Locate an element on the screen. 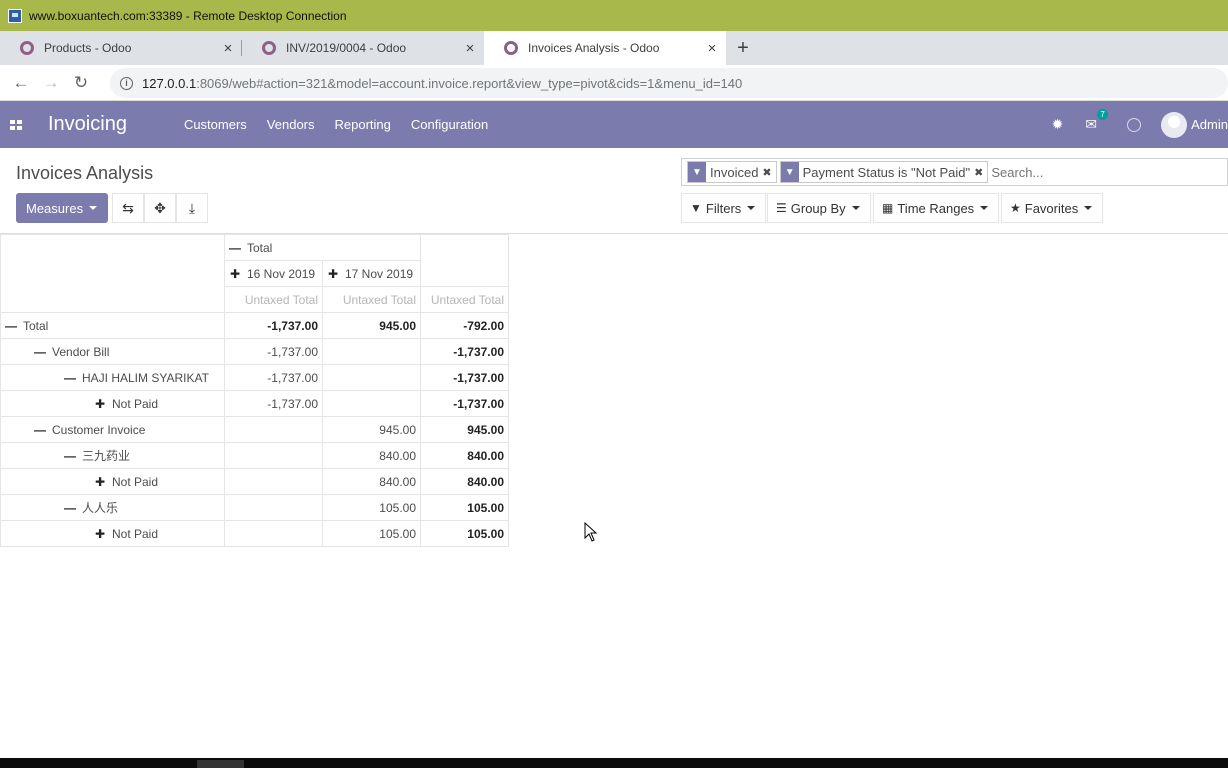  tab-invoice: INV/2019/0004 - Odoo × is located at coordinates (363, 48).